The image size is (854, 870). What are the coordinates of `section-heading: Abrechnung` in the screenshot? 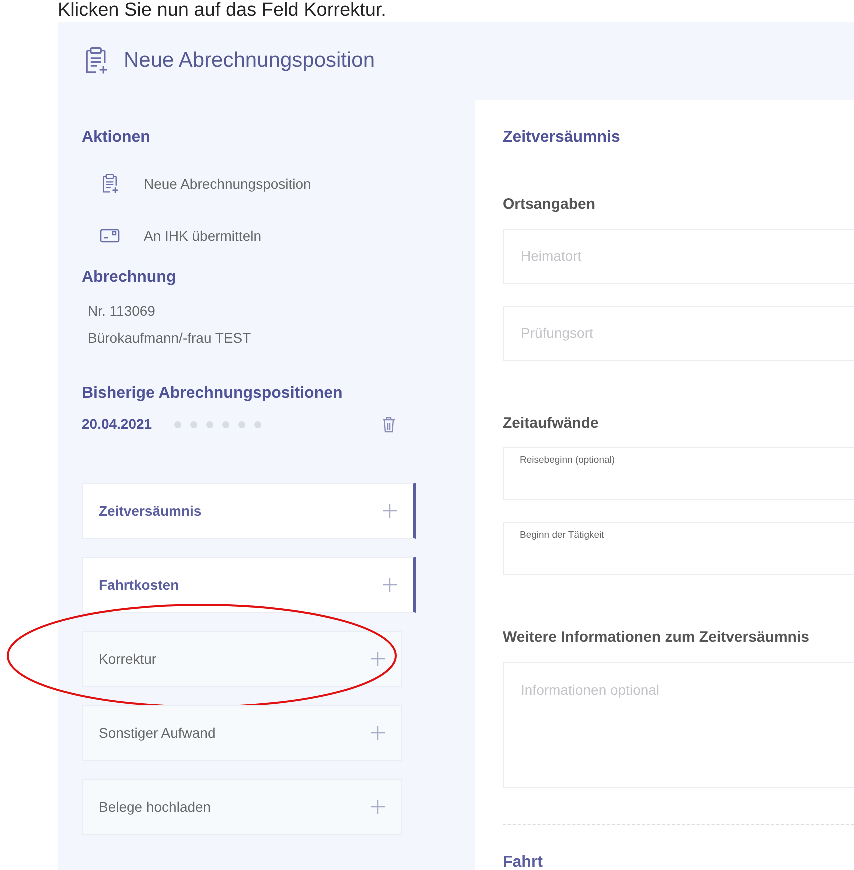 It's located at (130, 278).